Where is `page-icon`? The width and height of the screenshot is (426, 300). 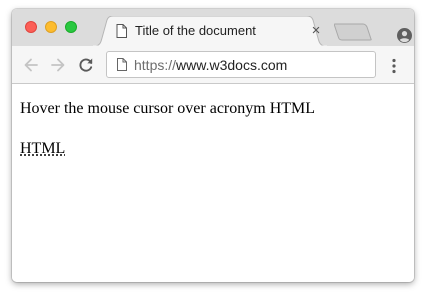 page-icon is located at coordinates (122, 64).